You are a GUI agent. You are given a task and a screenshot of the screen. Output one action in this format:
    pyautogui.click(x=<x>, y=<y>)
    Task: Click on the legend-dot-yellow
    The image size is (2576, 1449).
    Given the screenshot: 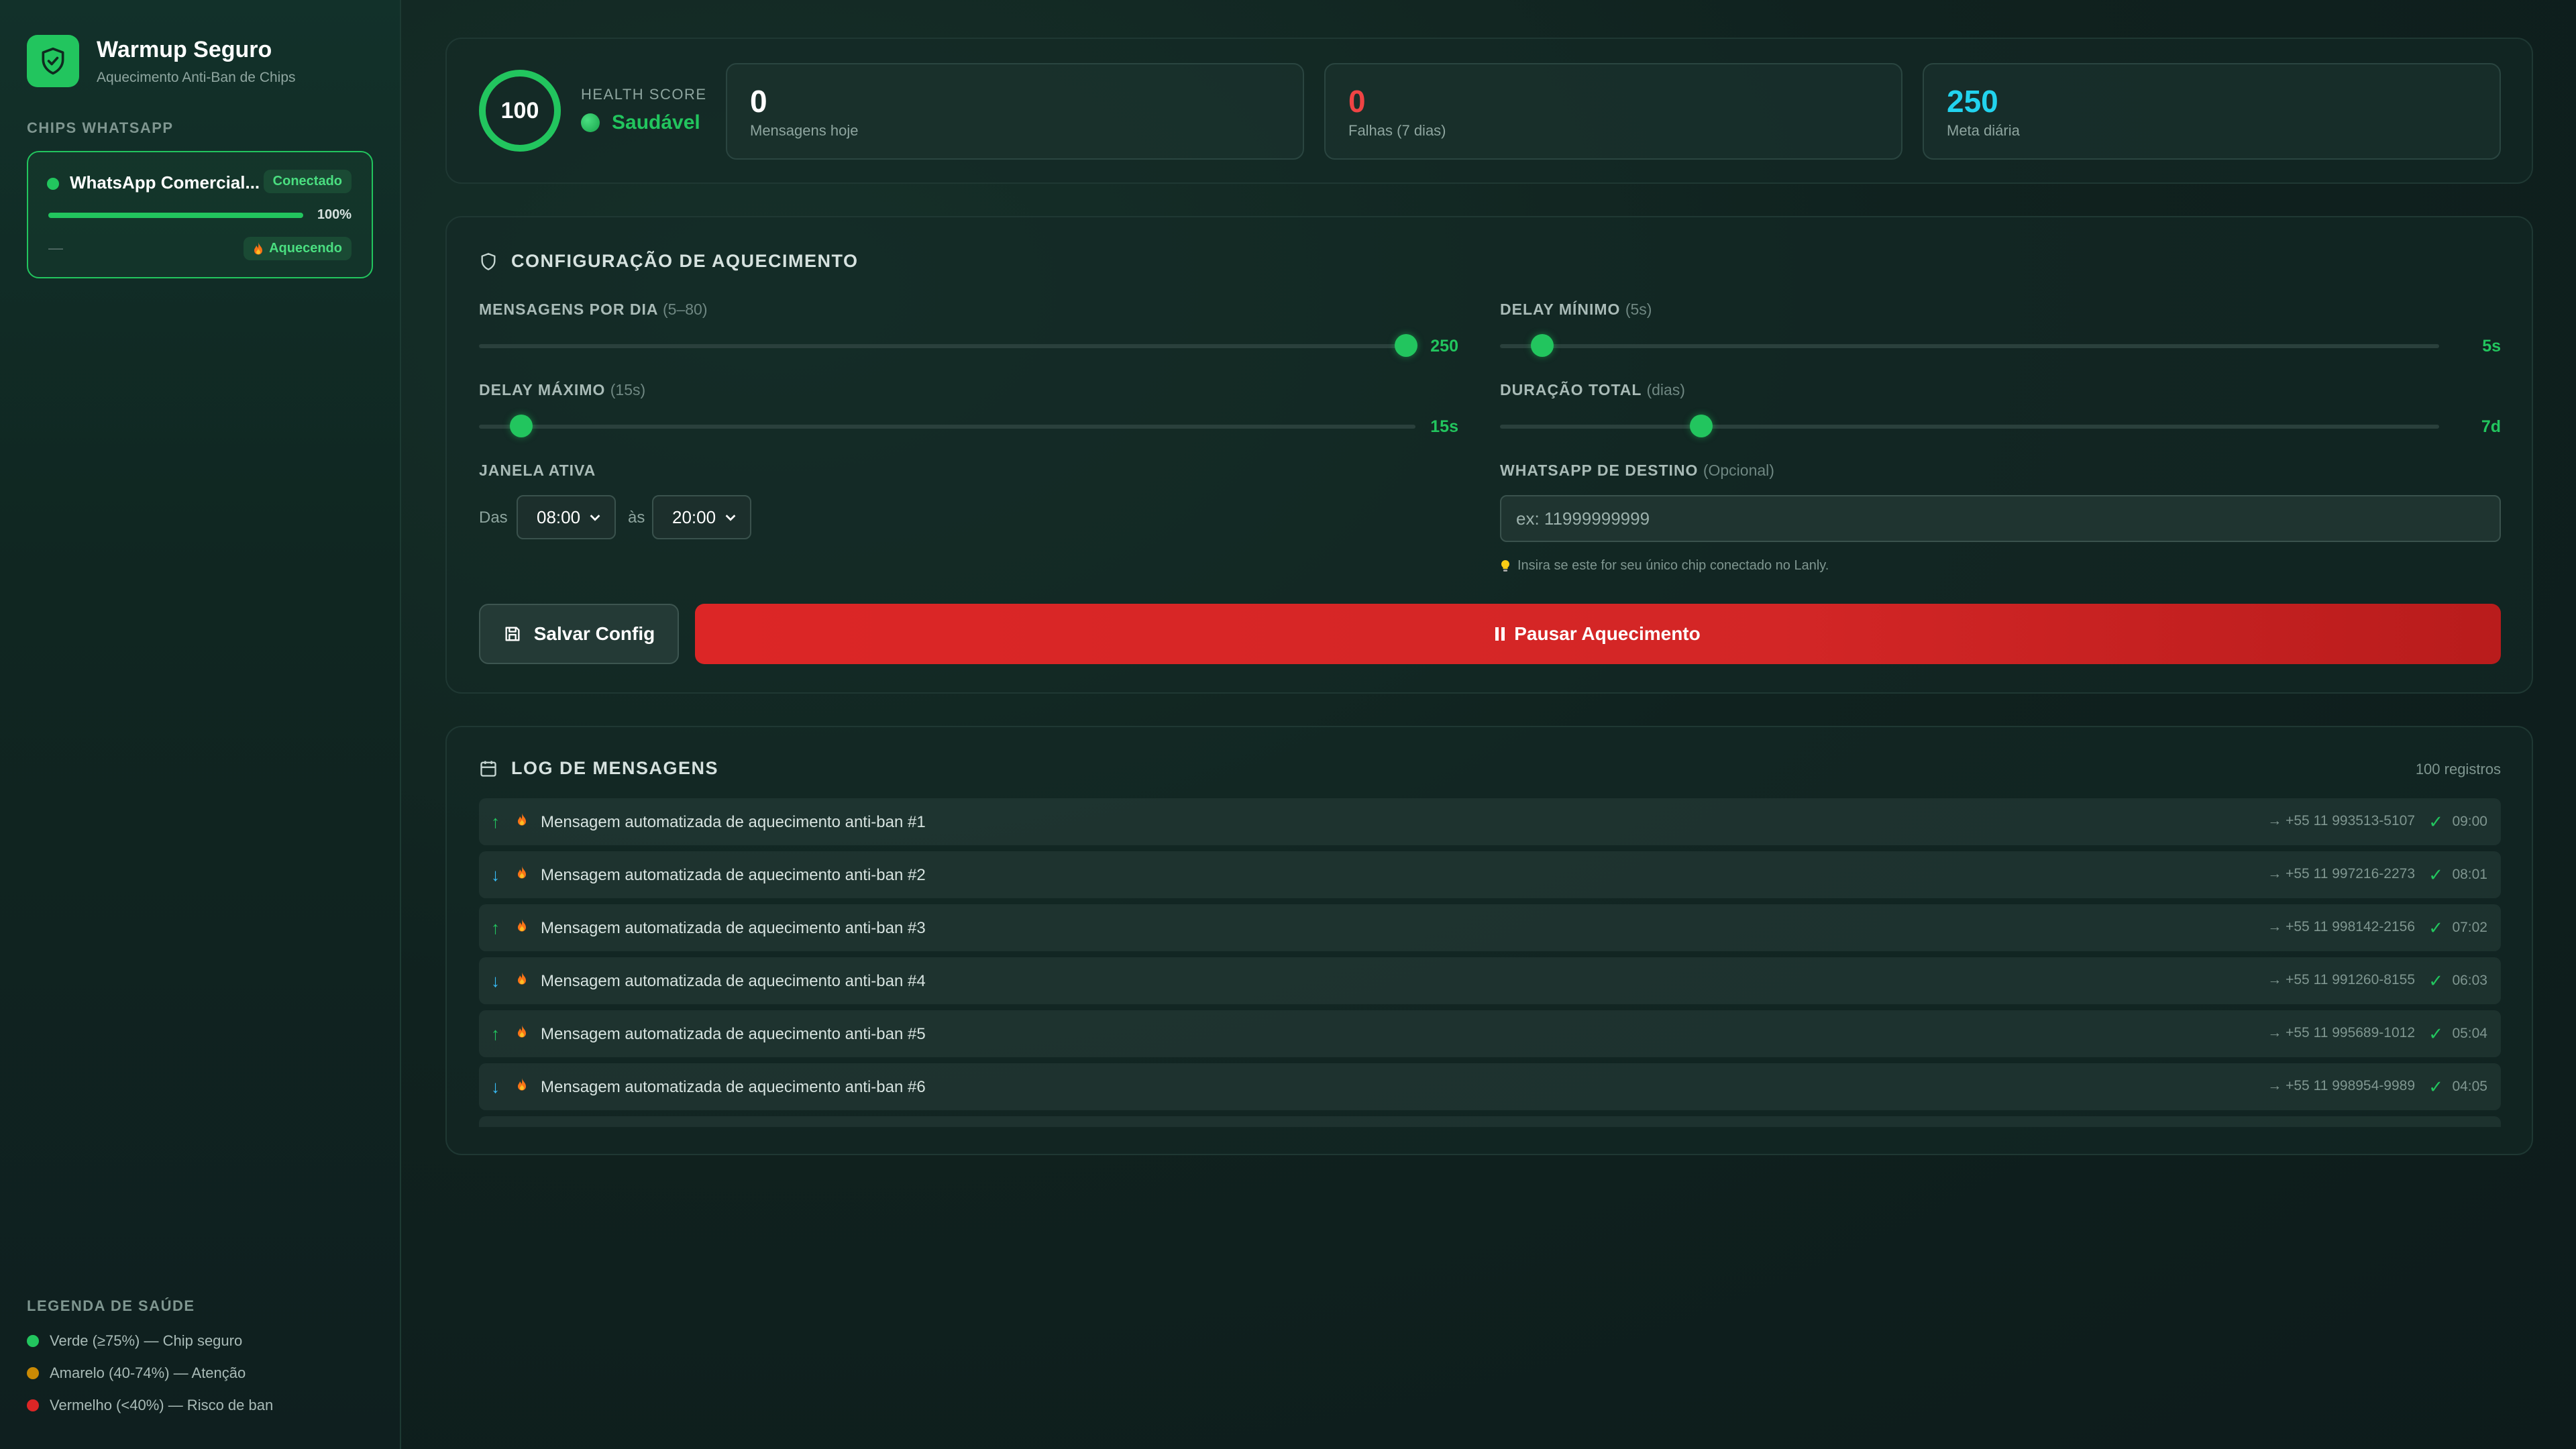 What is the action you would take?
    pyautogui.click(x=33, y=1373)
    